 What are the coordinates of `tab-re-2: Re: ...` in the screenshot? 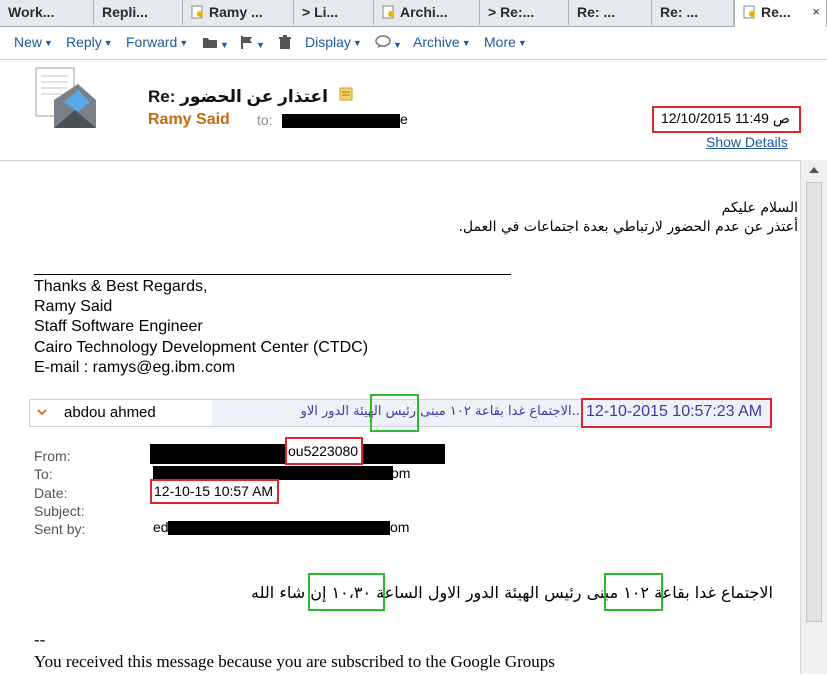 It's located at (610, 12).